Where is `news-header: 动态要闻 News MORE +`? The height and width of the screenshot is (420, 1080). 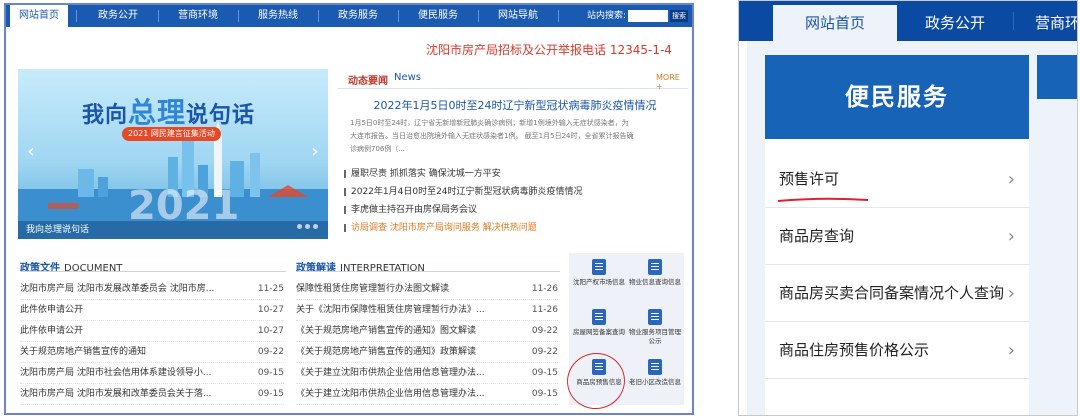 news-header: 动态要闻 News MORE + is located at coordinates (513, 81).